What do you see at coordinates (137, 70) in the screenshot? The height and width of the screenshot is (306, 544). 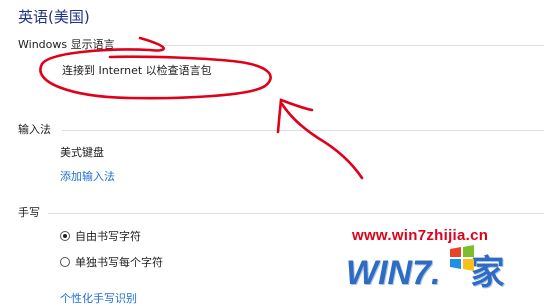 I see `display-language-status: 连接到 Internet 以检查语言包` at bounding box center [137, 70].